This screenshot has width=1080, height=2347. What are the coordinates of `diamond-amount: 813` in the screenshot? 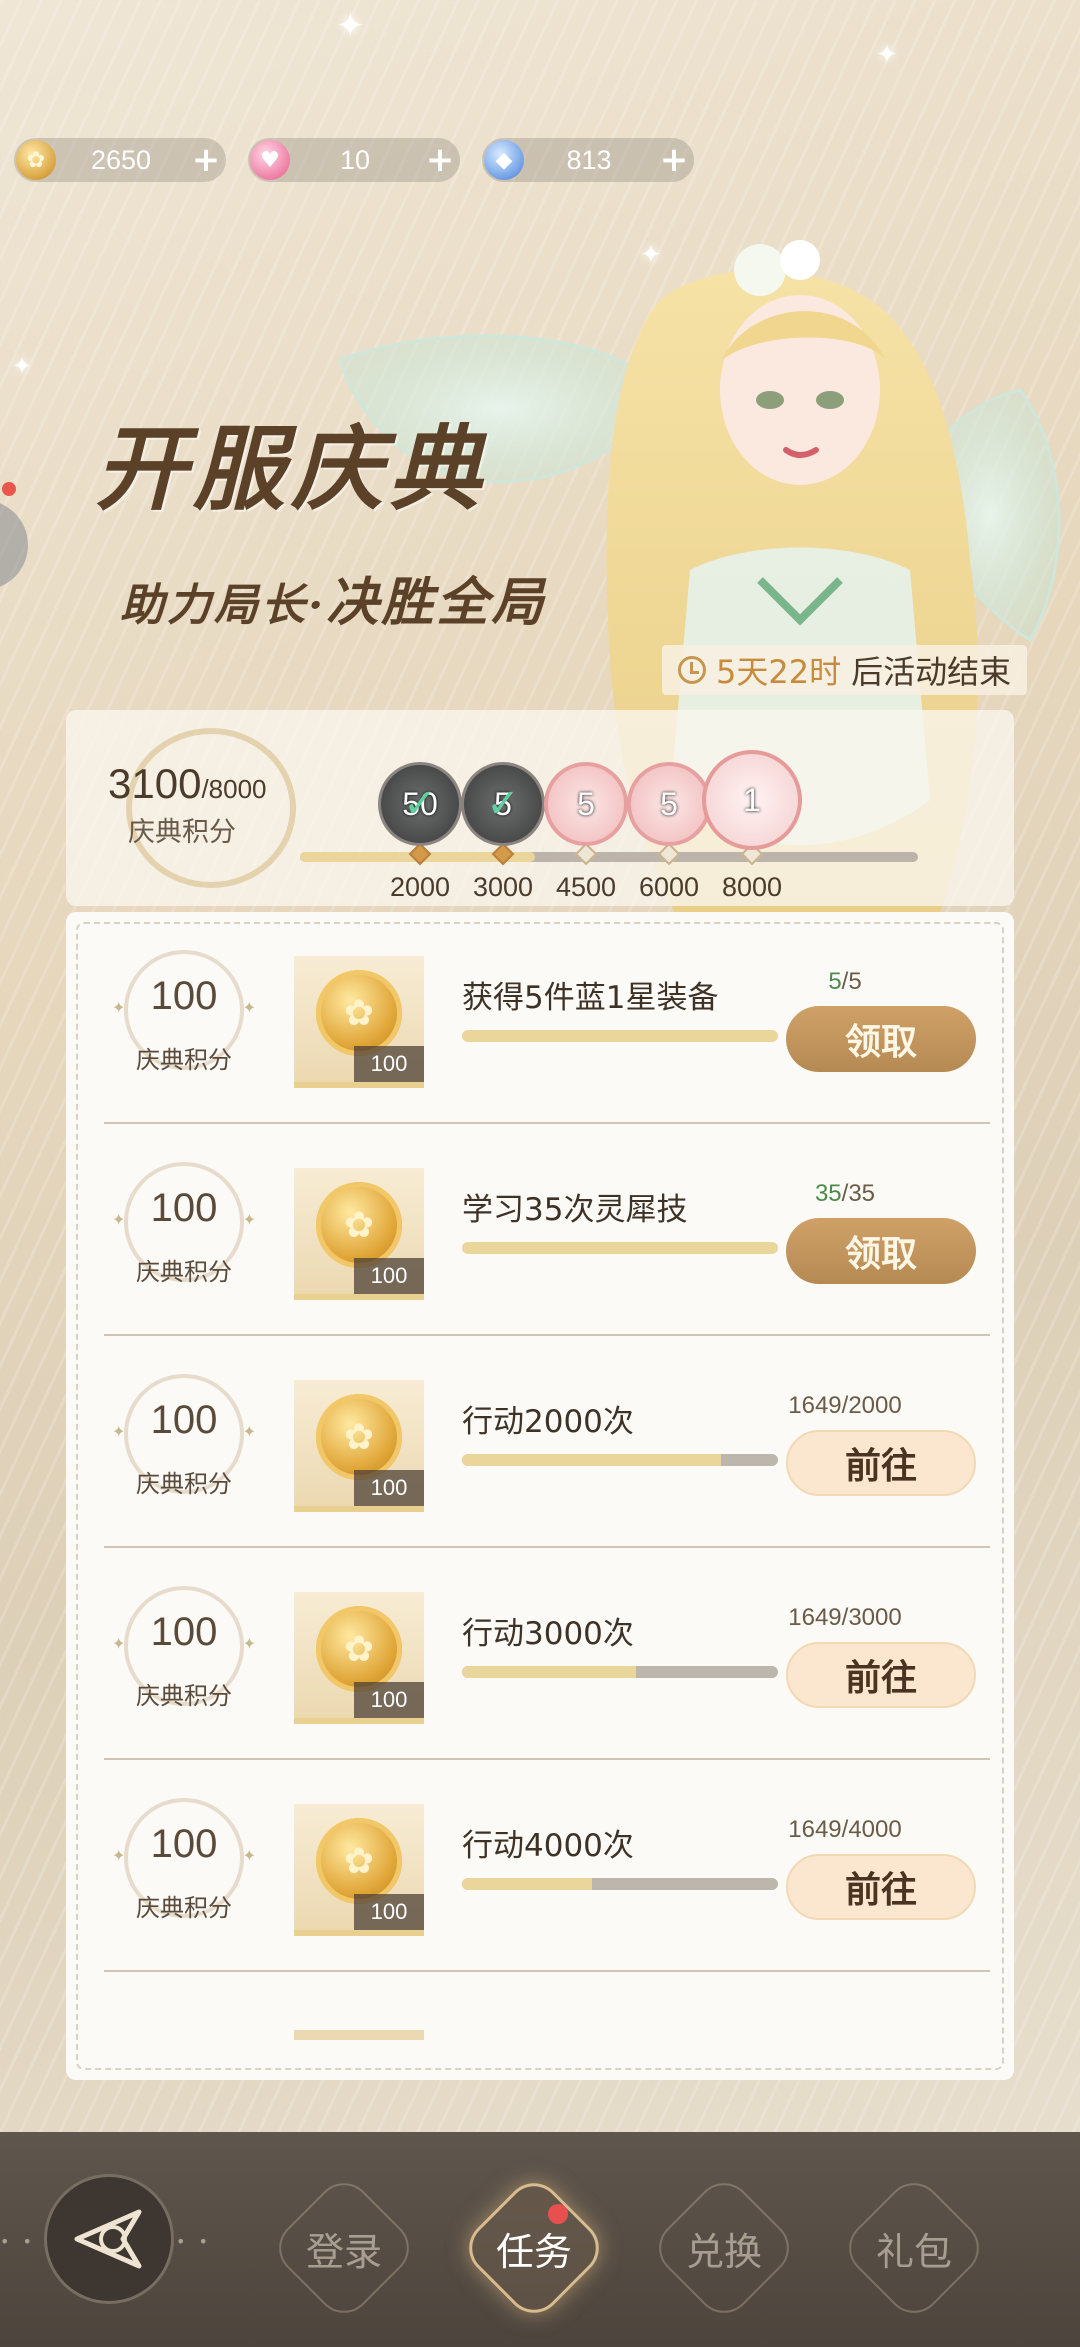 It's located at (589, 159).